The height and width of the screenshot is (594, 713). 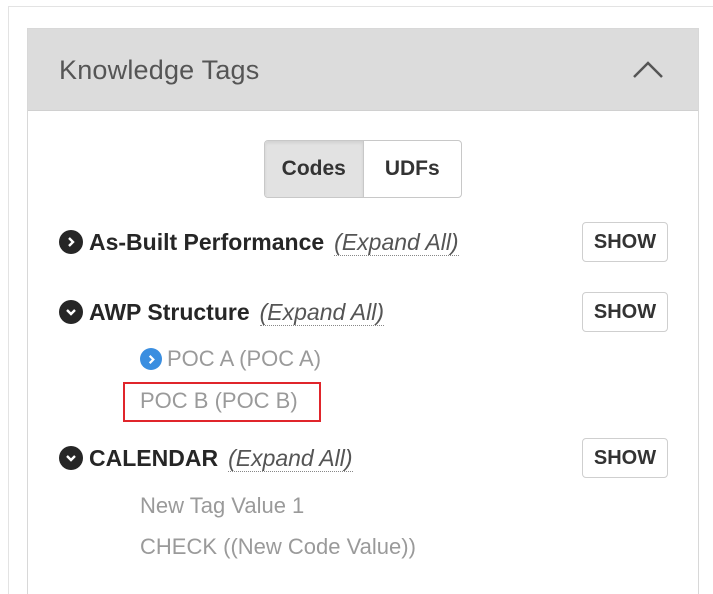 I want to click on chevron-up-icon, so click(x=648, y=69).